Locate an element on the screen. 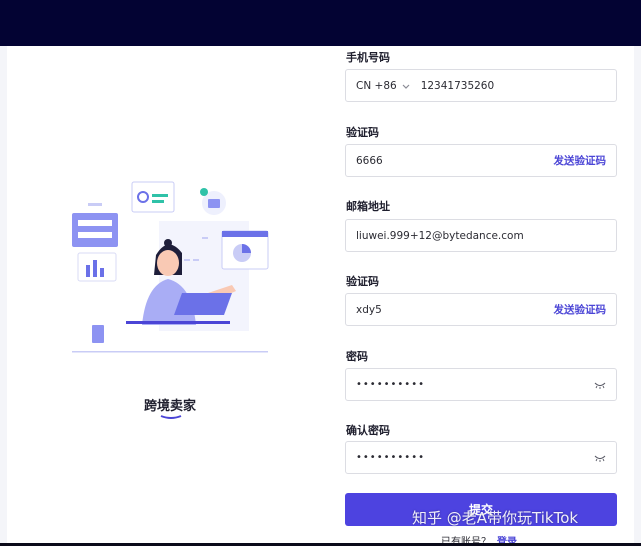 Image resolution: width=641 pixels, height=546 pixels. chevron-down-icon is located at coordinates (406, 86).